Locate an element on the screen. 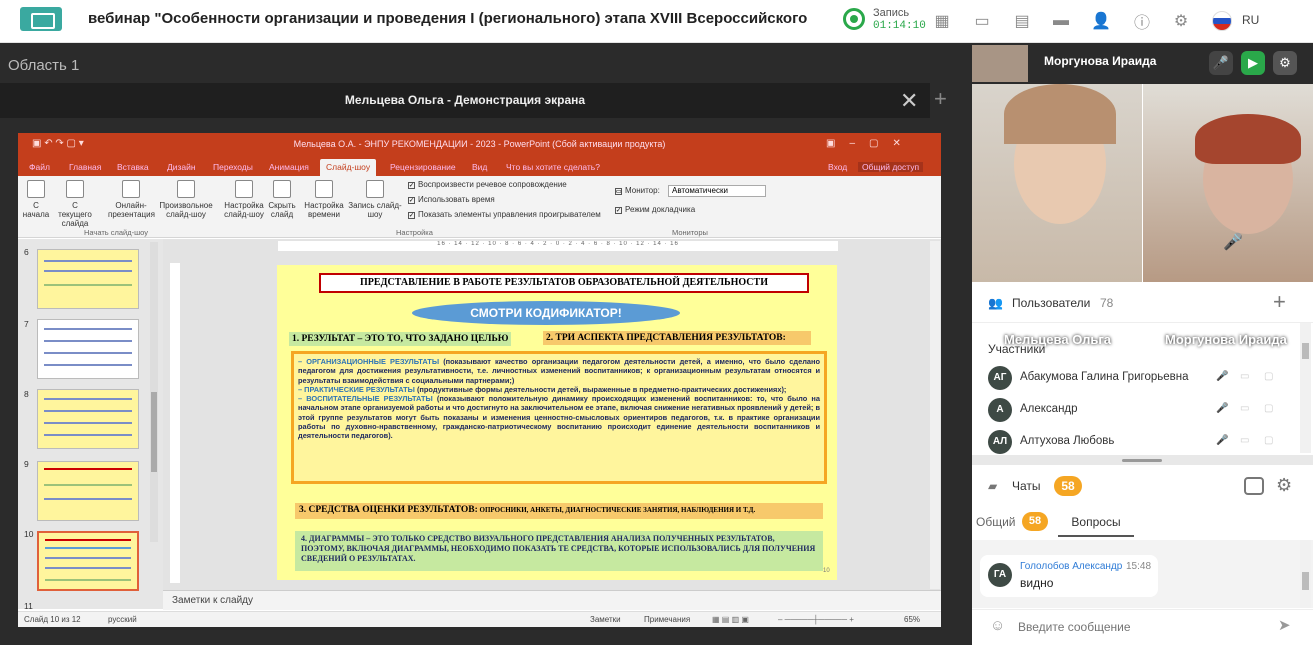 This screenshot has height=645, width=1313. tab-animation: Анимация is located at coordinates (289, 167).